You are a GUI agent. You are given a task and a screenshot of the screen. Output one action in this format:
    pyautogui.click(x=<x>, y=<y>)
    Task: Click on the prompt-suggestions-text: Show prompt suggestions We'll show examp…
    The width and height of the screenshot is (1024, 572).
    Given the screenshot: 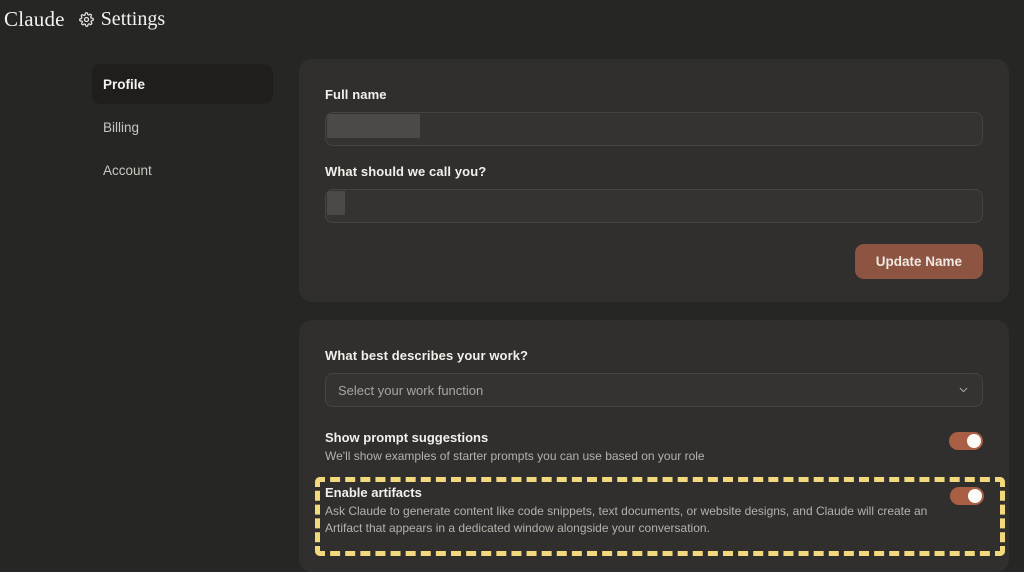 What is the action you would take?
    pyautogui.click(x=629, y=447)
    